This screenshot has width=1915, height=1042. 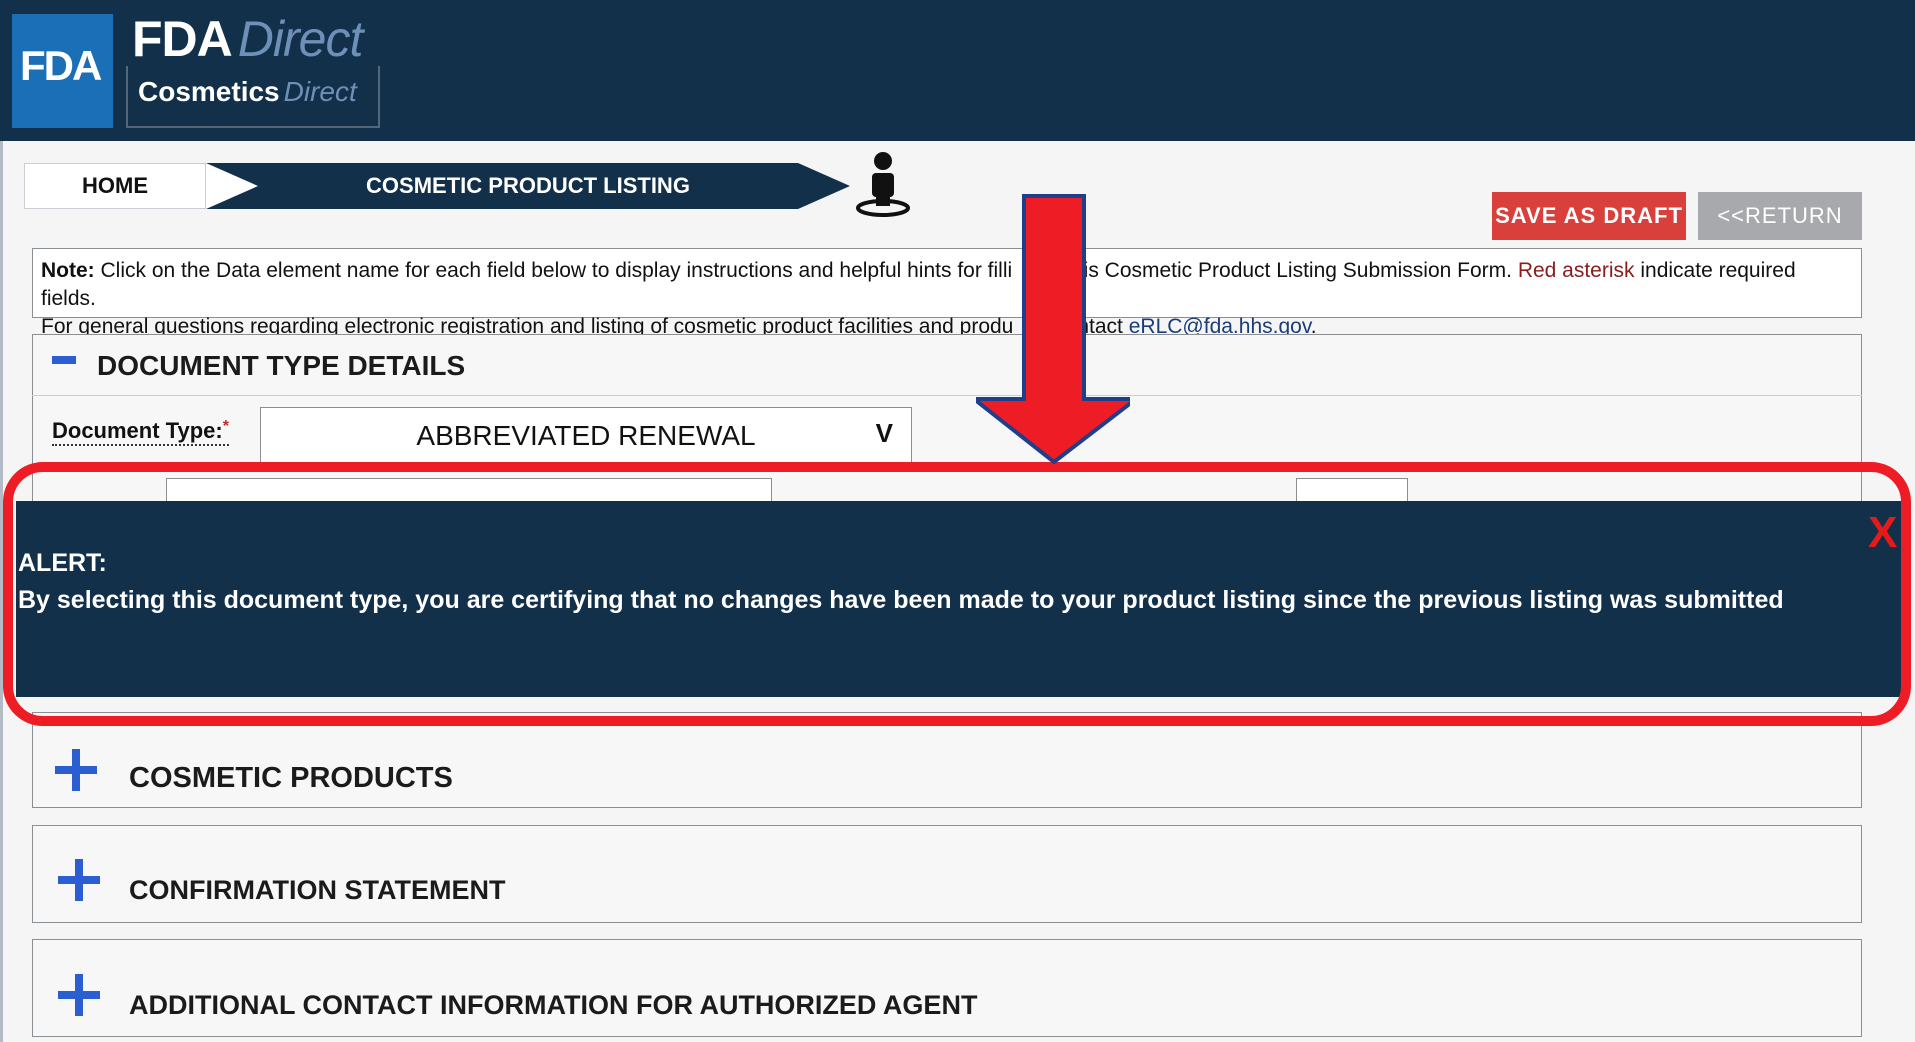 I want to click on confirmation-statement-section, so click(x=947, y=874).